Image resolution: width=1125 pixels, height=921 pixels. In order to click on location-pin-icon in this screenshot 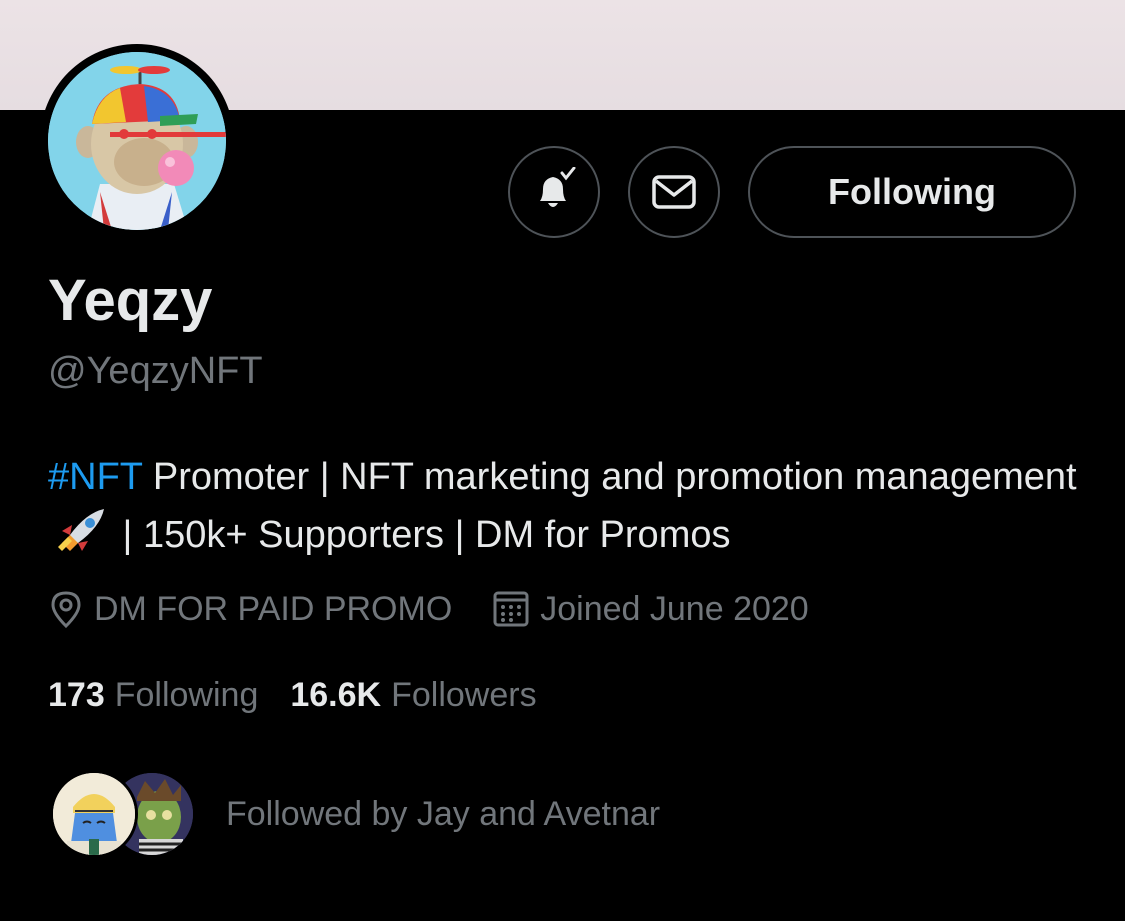, I will do `click(66, 610)`.